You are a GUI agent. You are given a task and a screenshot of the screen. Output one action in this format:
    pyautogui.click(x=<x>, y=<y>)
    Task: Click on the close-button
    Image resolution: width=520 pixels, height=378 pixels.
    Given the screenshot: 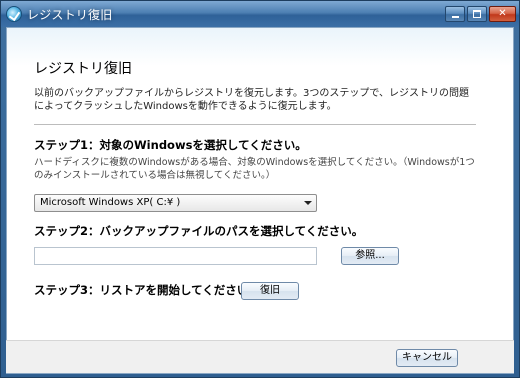 What is the action you would take?
    pyautogui.click(x=502, y=14)
    